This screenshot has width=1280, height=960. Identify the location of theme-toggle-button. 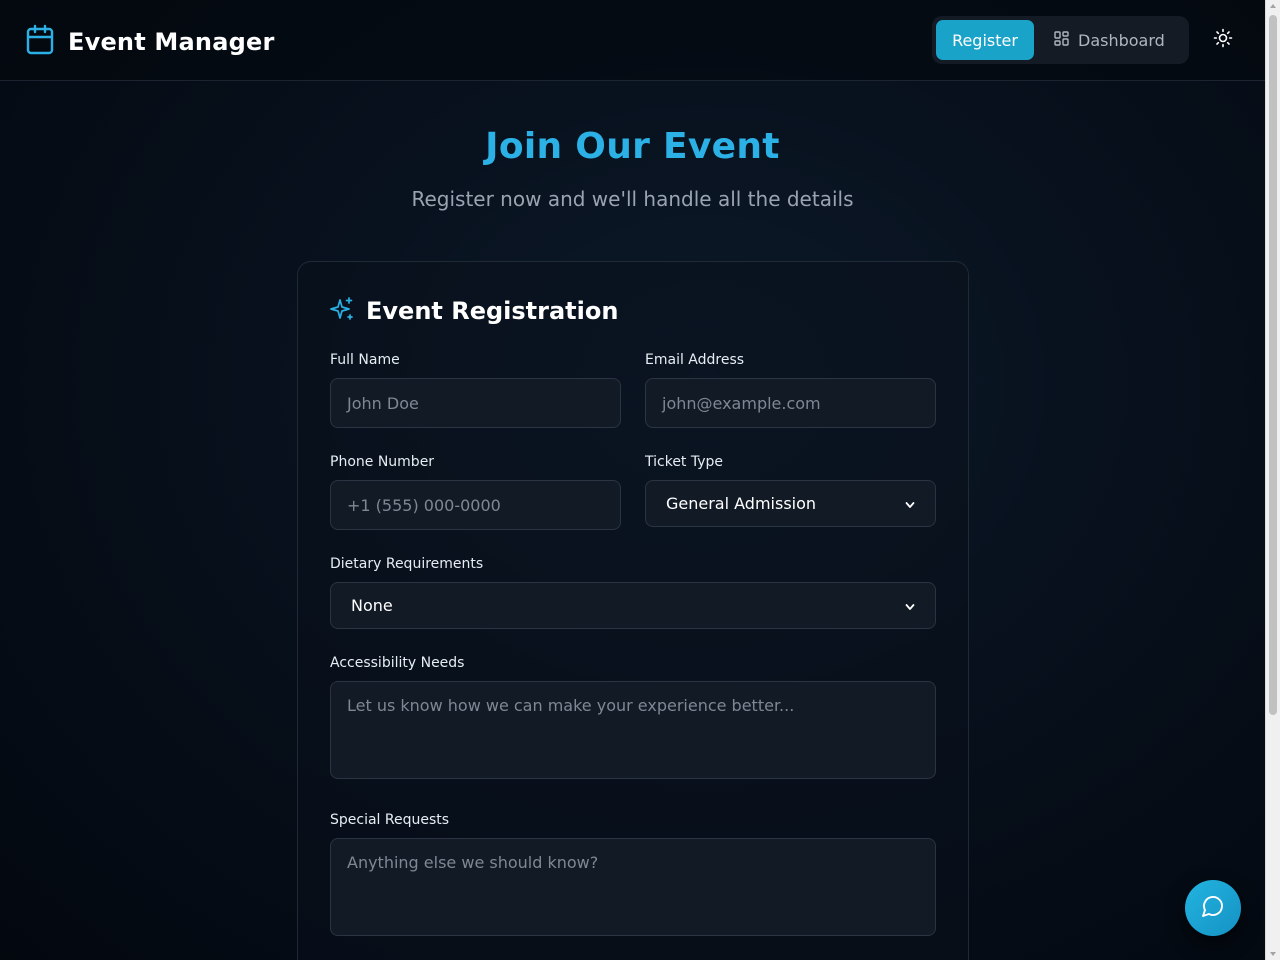
(1223, 40).